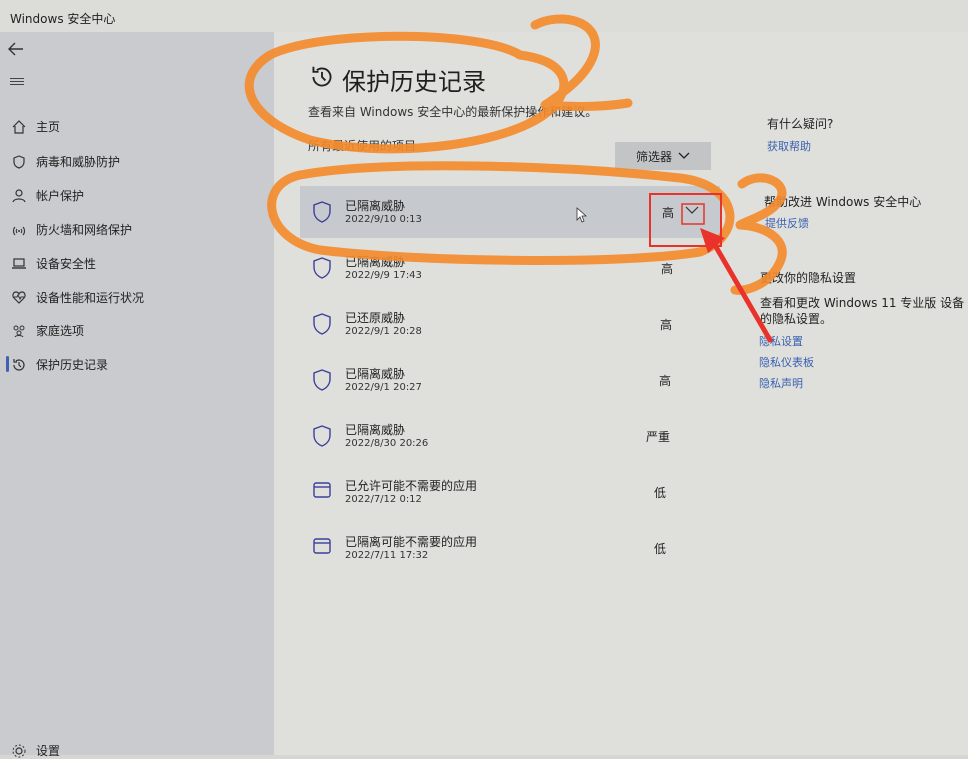 The image size is (968, 759). I want to click on filter-label: 筛选器, so click(653, 156).